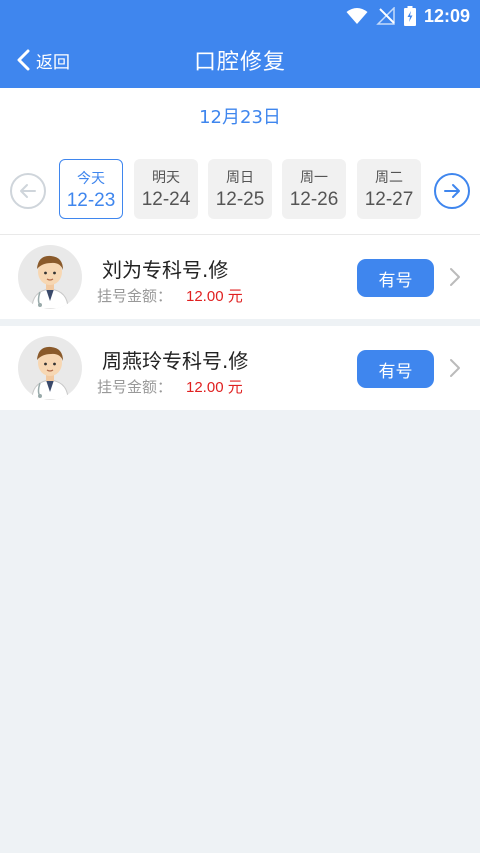 The image size is (480, 853). What do you see at coordinates (314, 199) in the screenshot?
I see `day-date: 12-26` at bounding box center [314, 199].